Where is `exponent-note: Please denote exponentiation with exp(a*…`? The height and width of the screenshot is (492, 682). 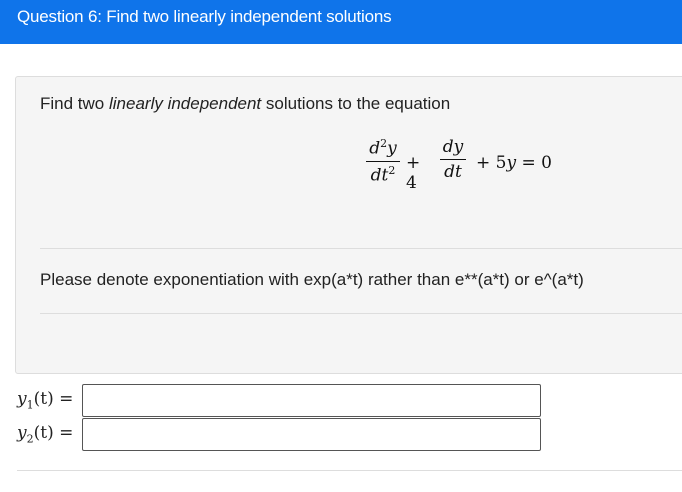
exponent-note: Please denote exponentiation with exp(a*… is located at coordinates (312, 279).